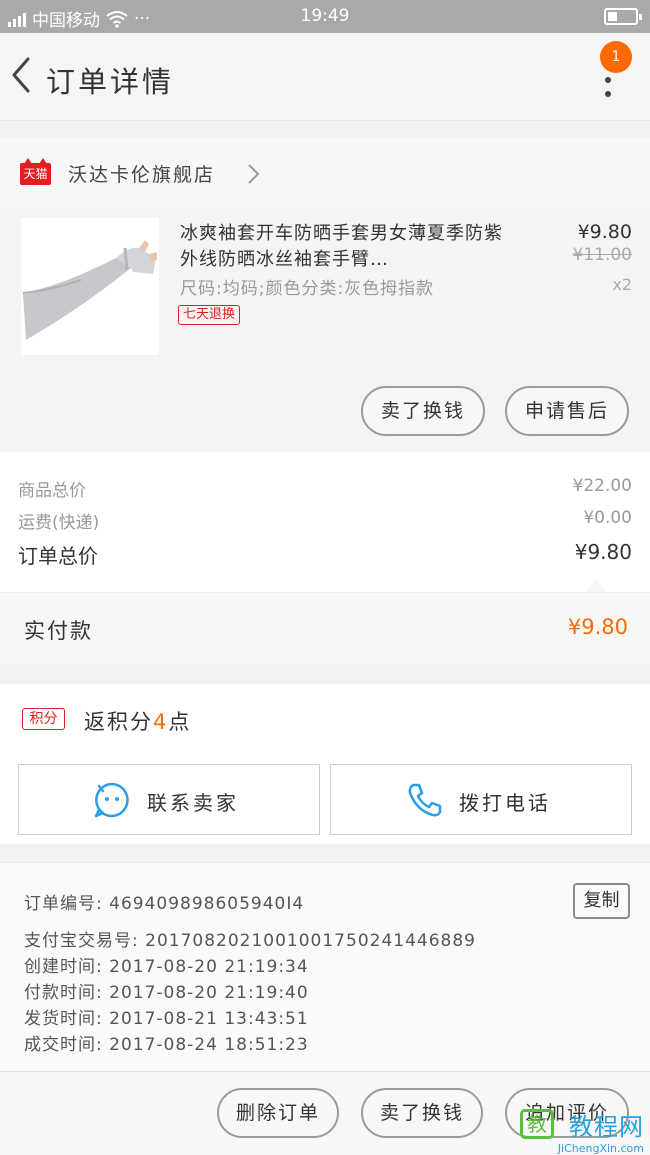 The height and width of the screenshot is (1155, 650). Describe the element at coordinates (425, 800) in the screenshot. I see `phone-icon` at that location.